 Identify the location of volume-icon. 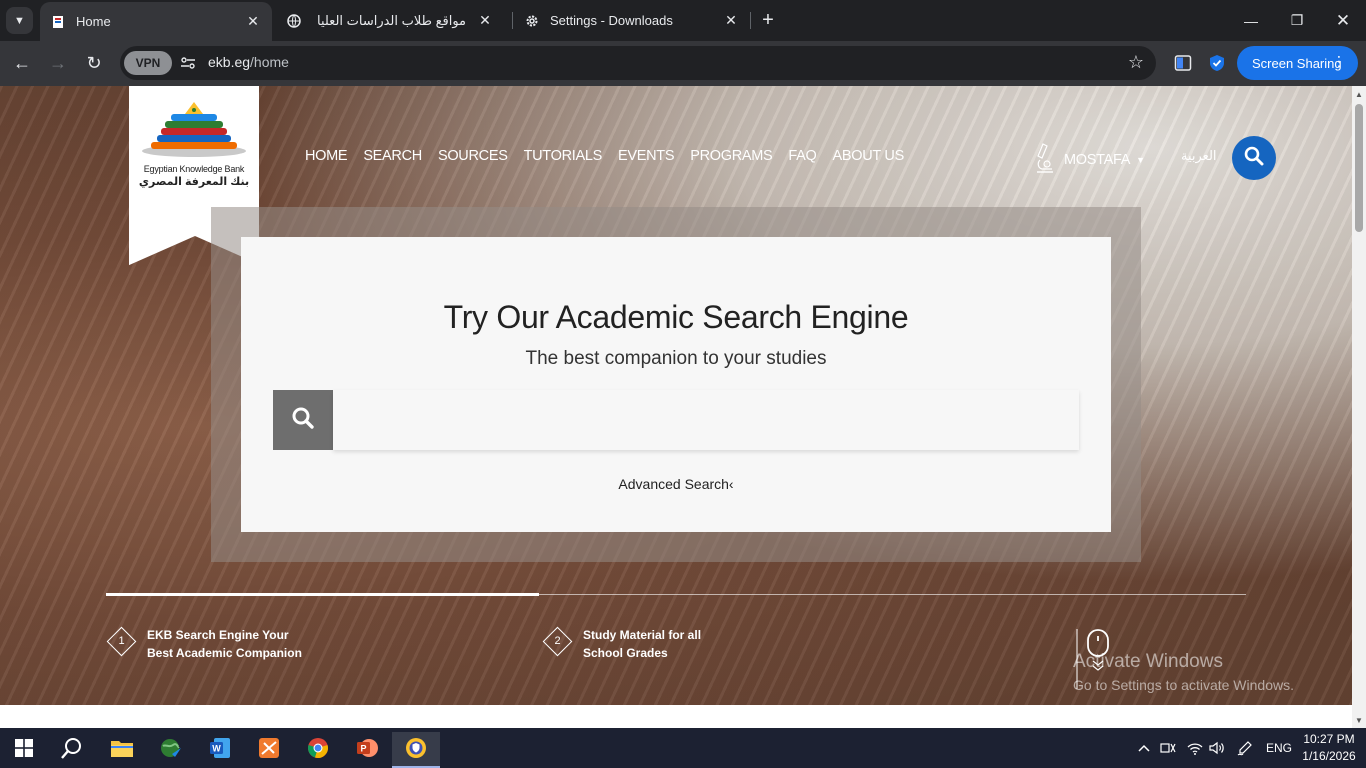
(1217, 748).